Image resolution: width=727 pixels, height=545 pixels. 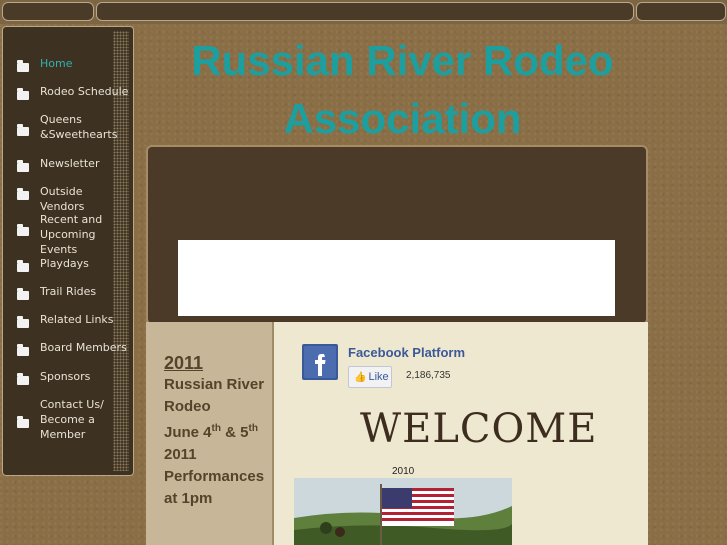 I want to click on top-bar-left-segment, so click(x=48, y=11).